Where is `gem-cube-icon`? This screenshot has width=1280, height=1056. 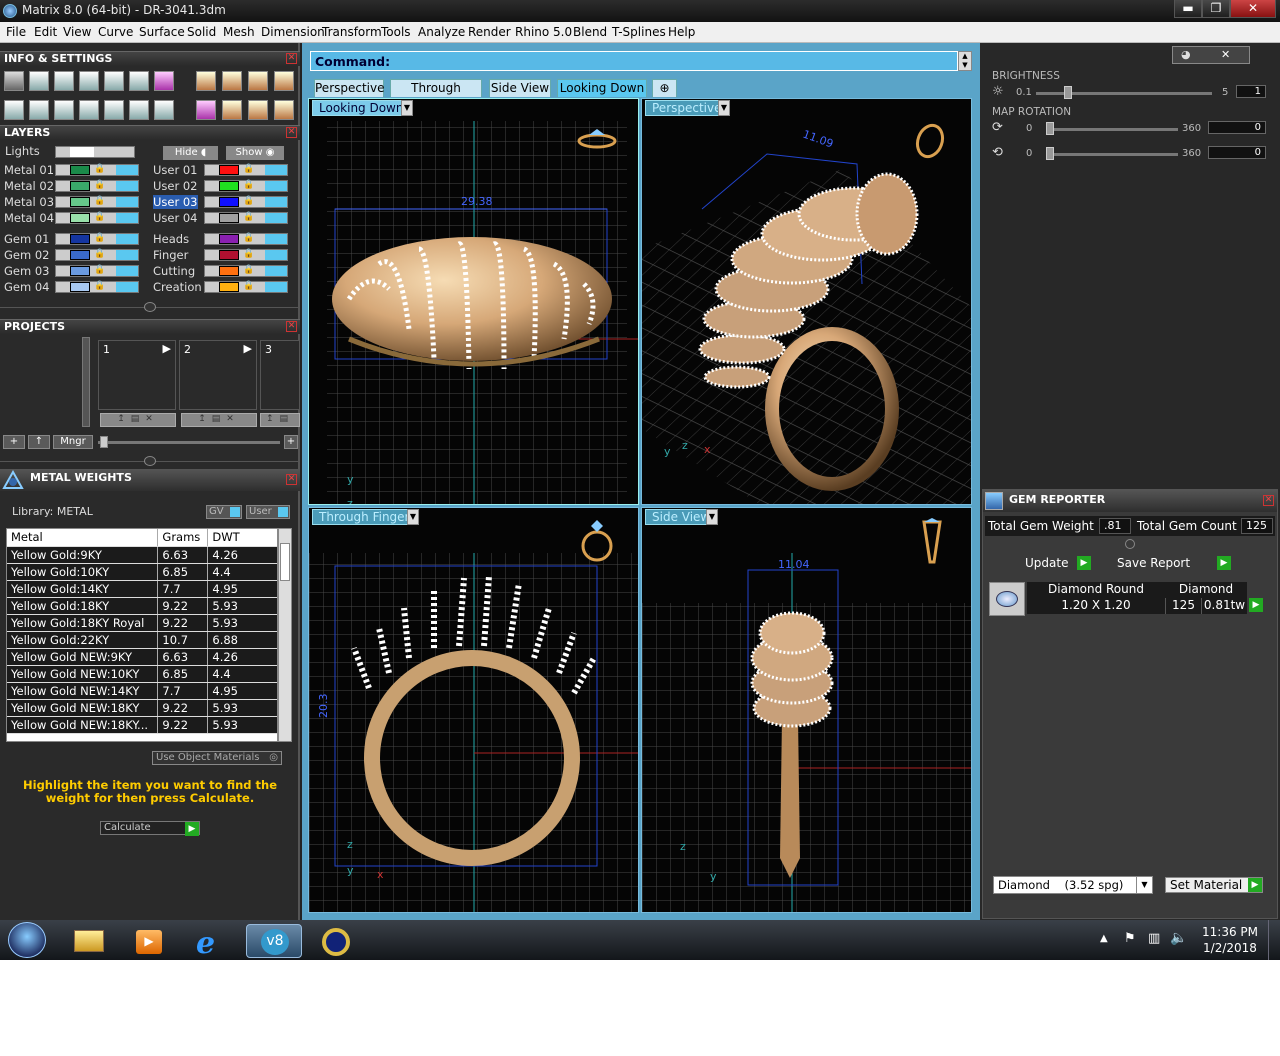
gem-cube-icon is located at coordinates (164, 81).